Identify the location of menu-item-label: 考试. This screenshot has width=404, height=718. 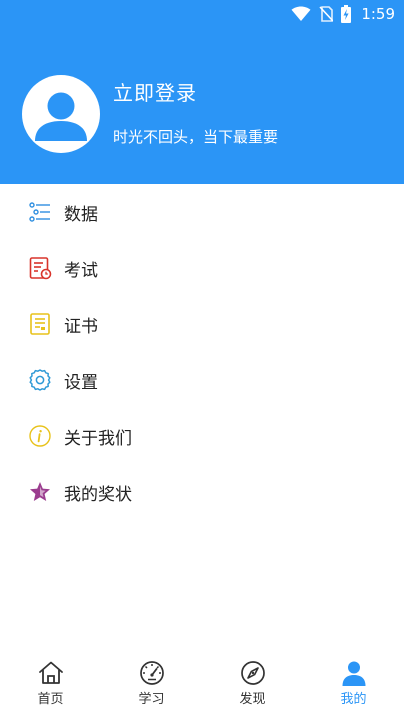
(81, 270).